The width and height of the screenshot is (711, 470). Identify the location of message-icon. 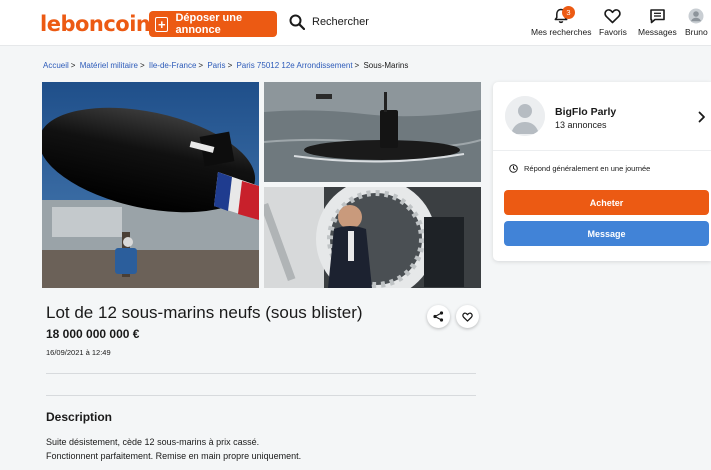
(657, 16).